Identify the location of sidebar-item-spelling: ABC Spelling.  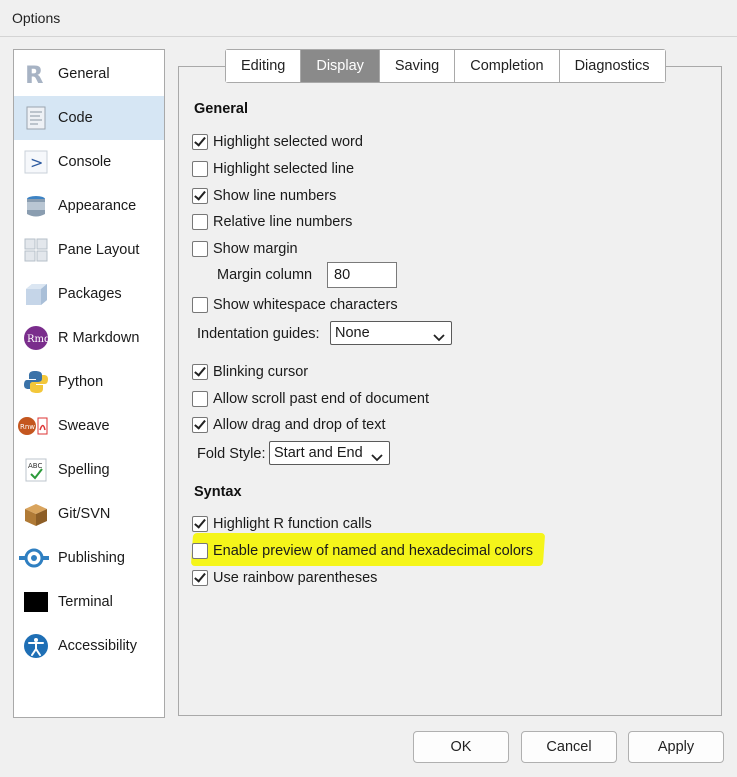
(89, 470).